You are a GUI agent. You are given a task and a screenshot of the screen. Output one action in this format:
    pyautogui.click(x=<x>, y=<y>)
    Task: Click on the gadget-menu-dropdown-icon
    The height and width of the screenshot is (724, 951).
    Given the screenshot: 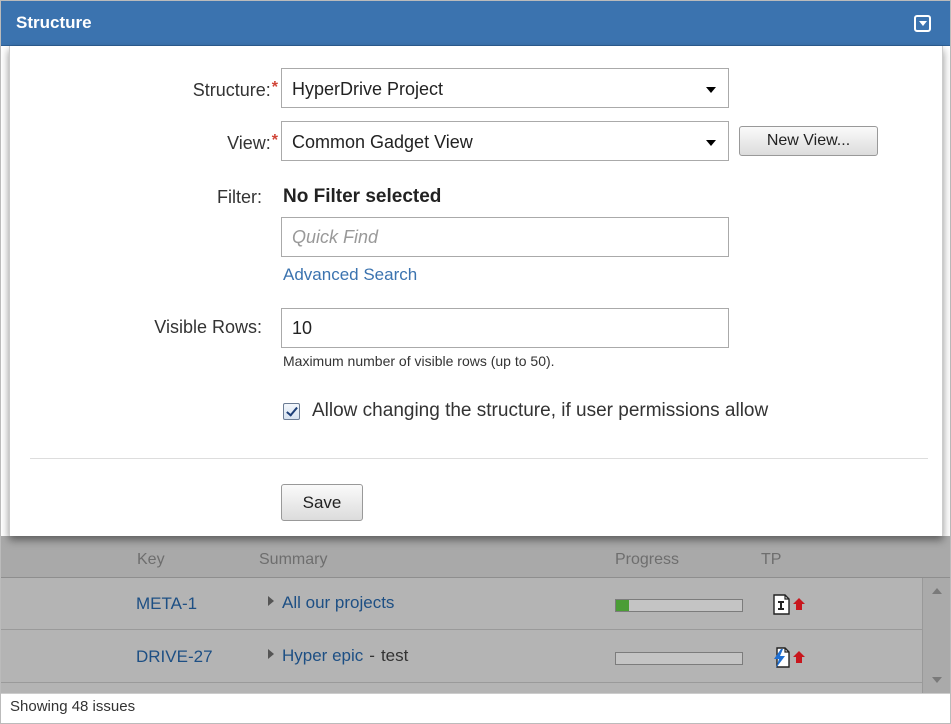 What is the action you would take?
    pyautogui.click(x=922, y=23)
    